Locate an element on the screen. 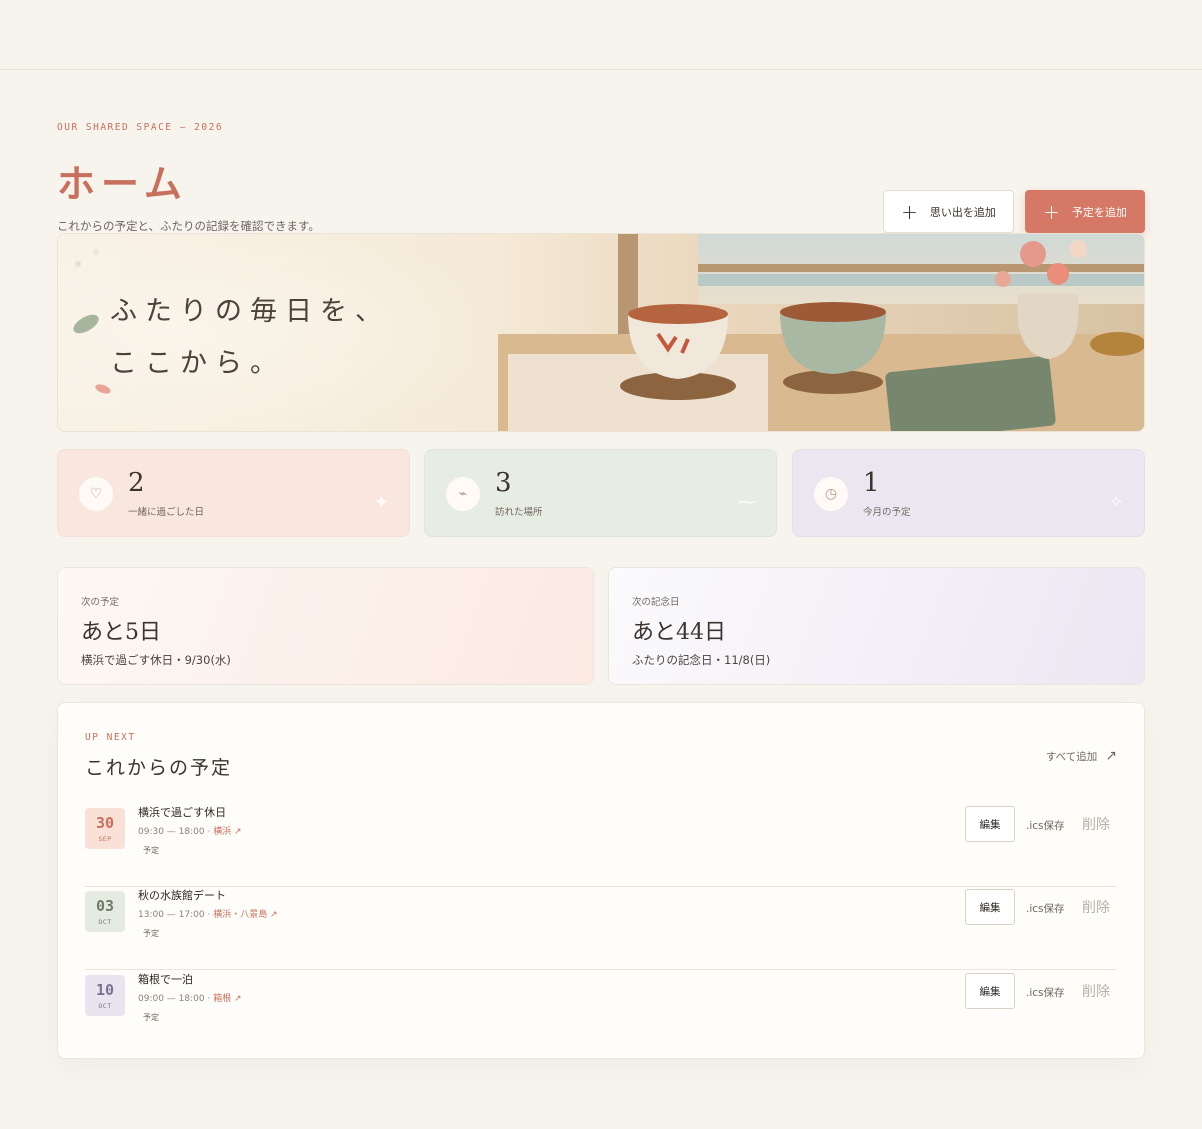 The image size is (1202, 1129). event-month: SEP is located at coordinates (105, 839).